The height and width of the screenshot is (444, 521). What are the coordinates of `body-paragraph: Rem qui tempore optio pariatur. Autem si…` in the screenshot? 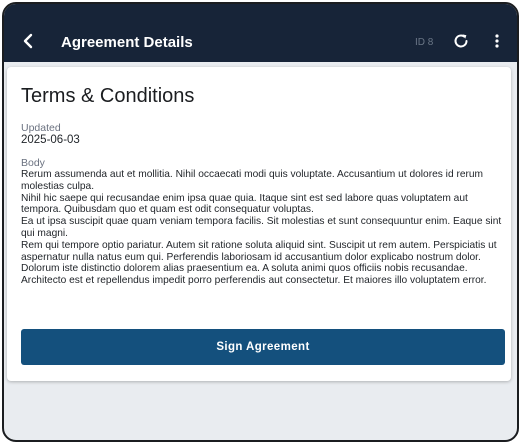 It's located at (259, 251).